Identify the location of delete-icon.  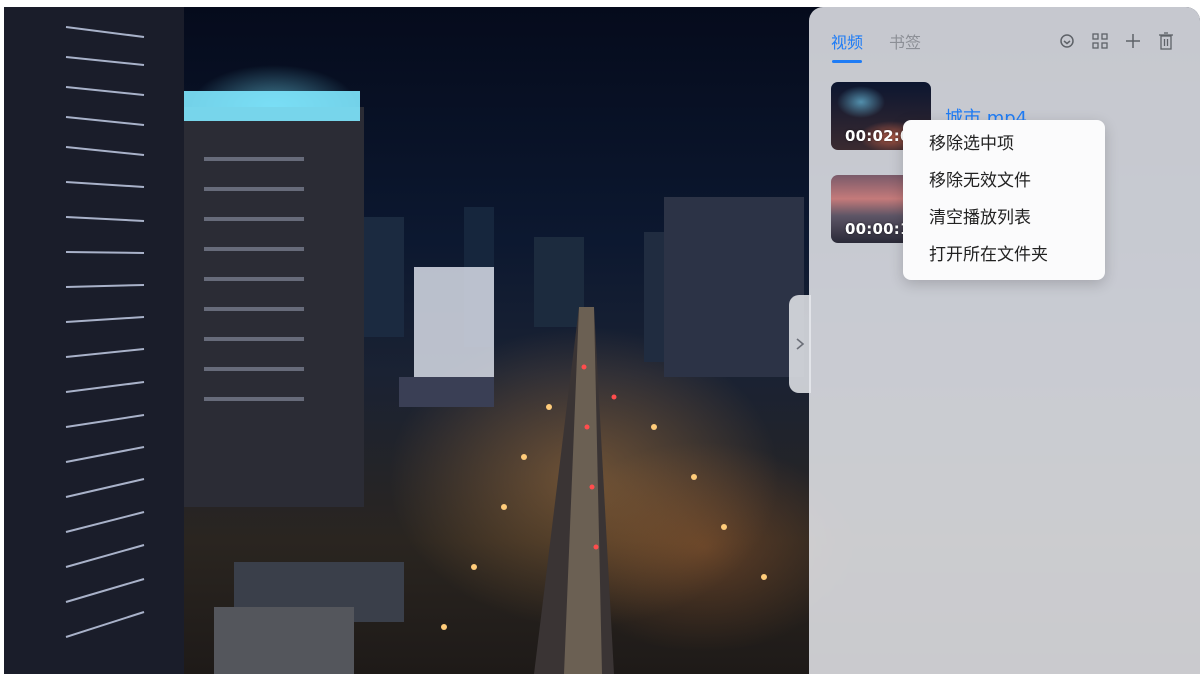
(1166, 41).